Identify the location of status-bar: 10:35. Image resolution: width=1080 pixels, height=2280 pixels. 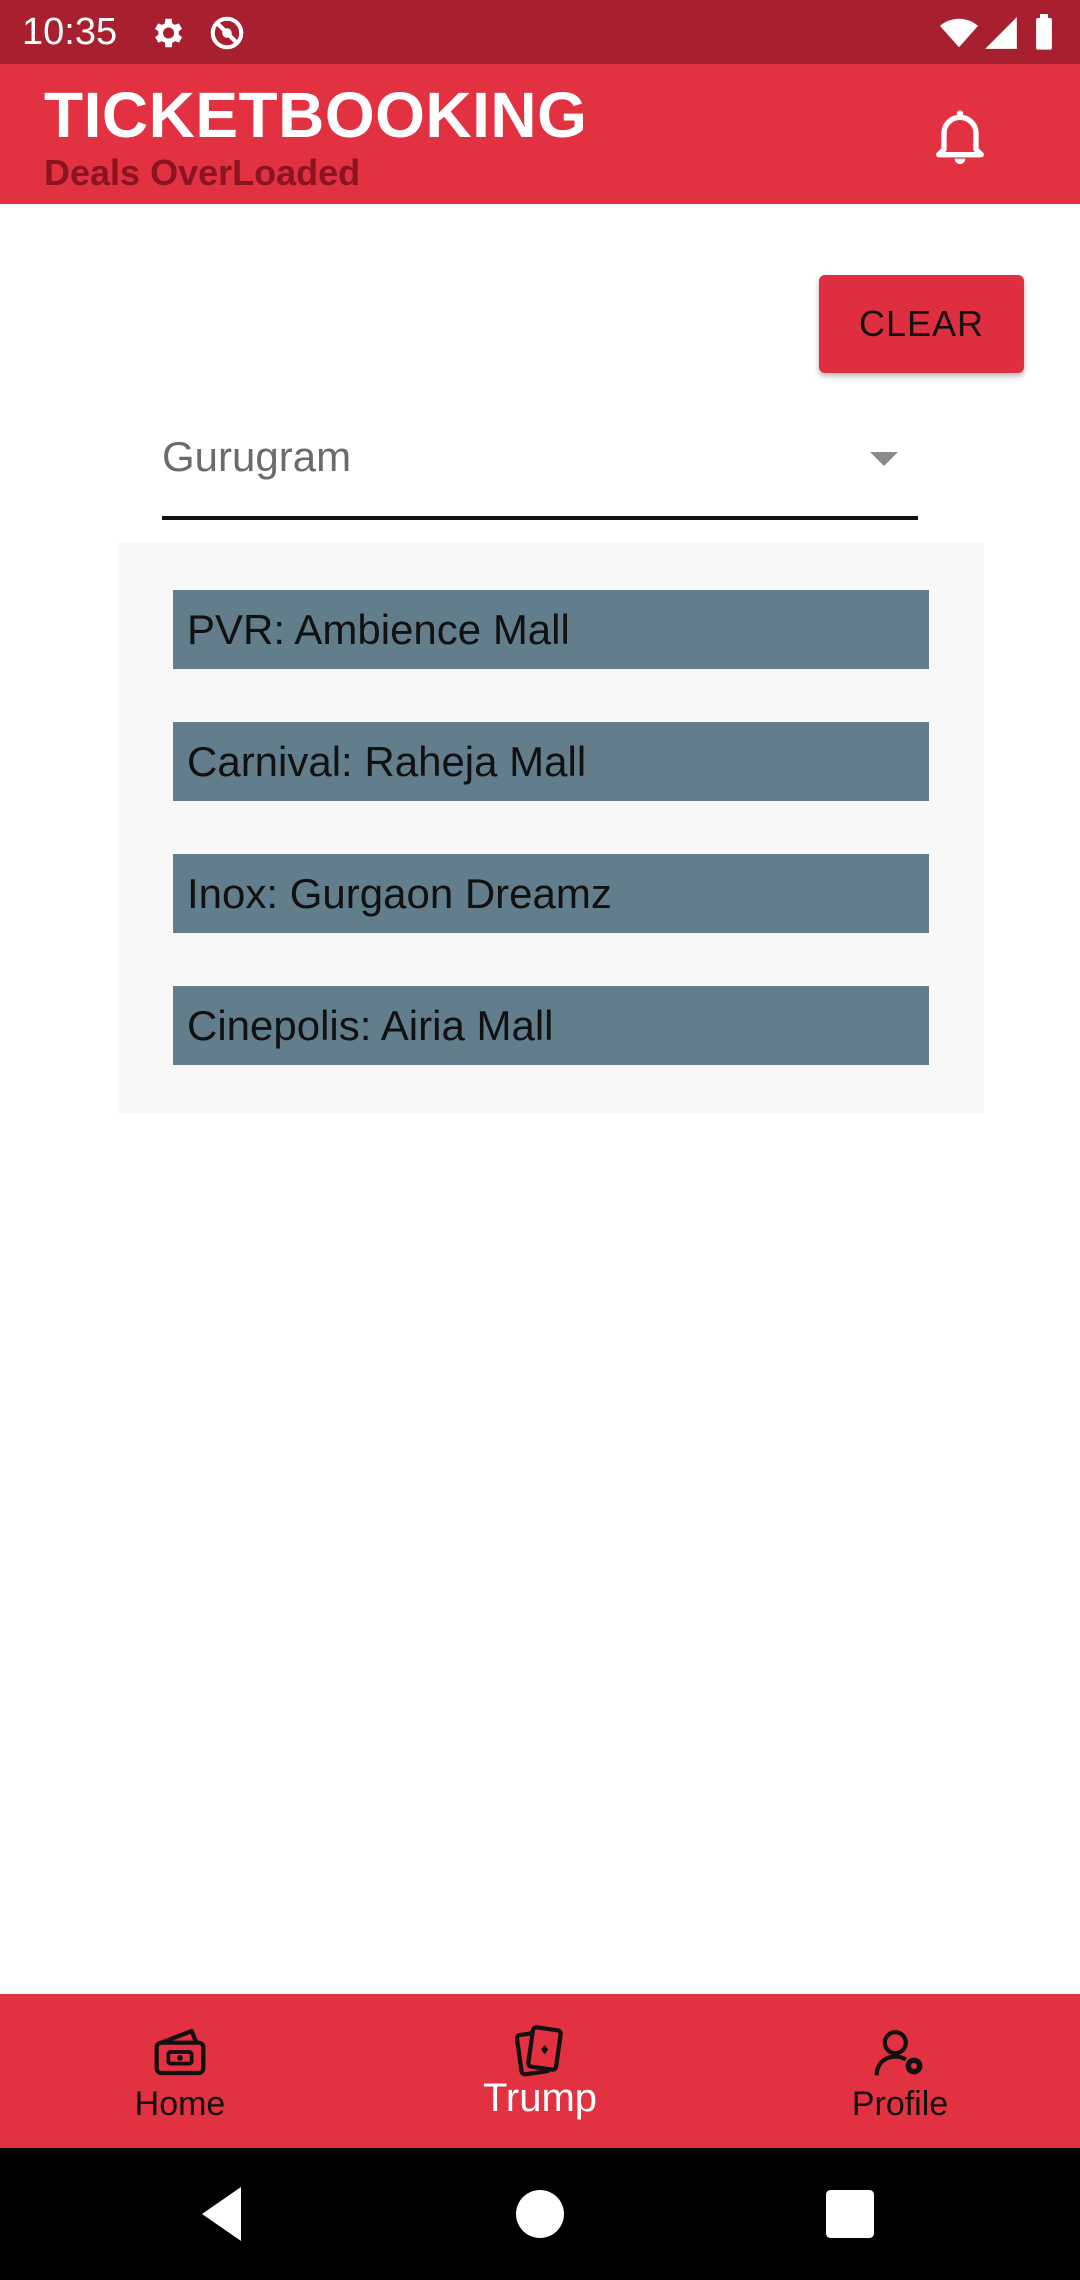
(540, 32).